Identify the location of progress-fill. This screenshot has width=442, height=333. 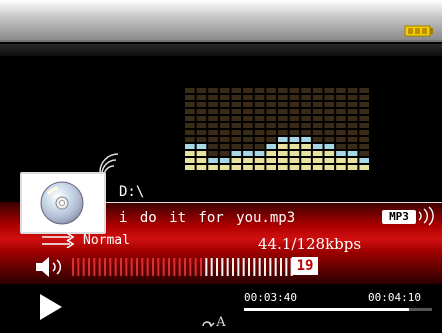
(327, 309).